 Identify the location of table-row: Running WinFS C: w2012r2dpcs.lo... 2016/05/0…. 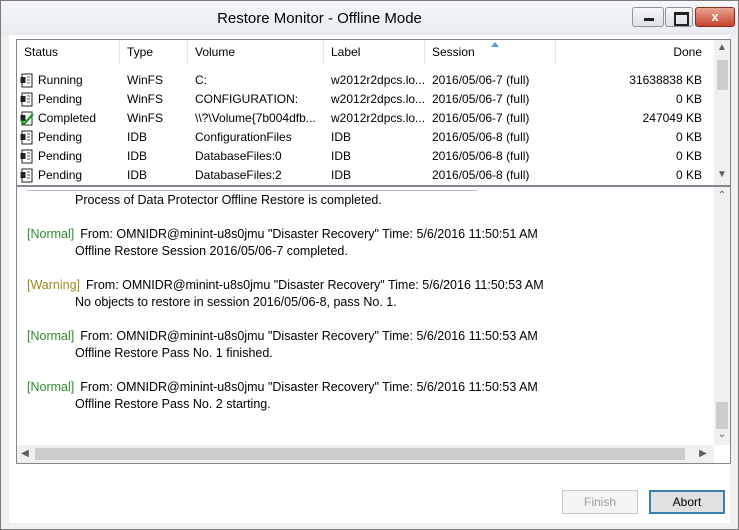
(365, 80).